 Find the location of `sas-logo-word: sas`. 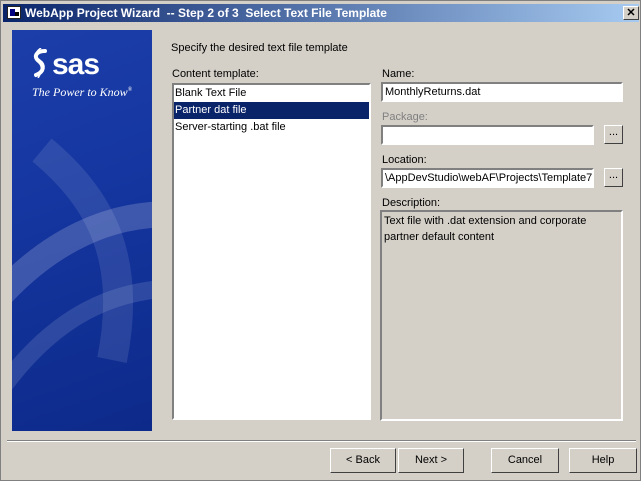

sas-logo-word: sas is located at coordinates (76, 64).